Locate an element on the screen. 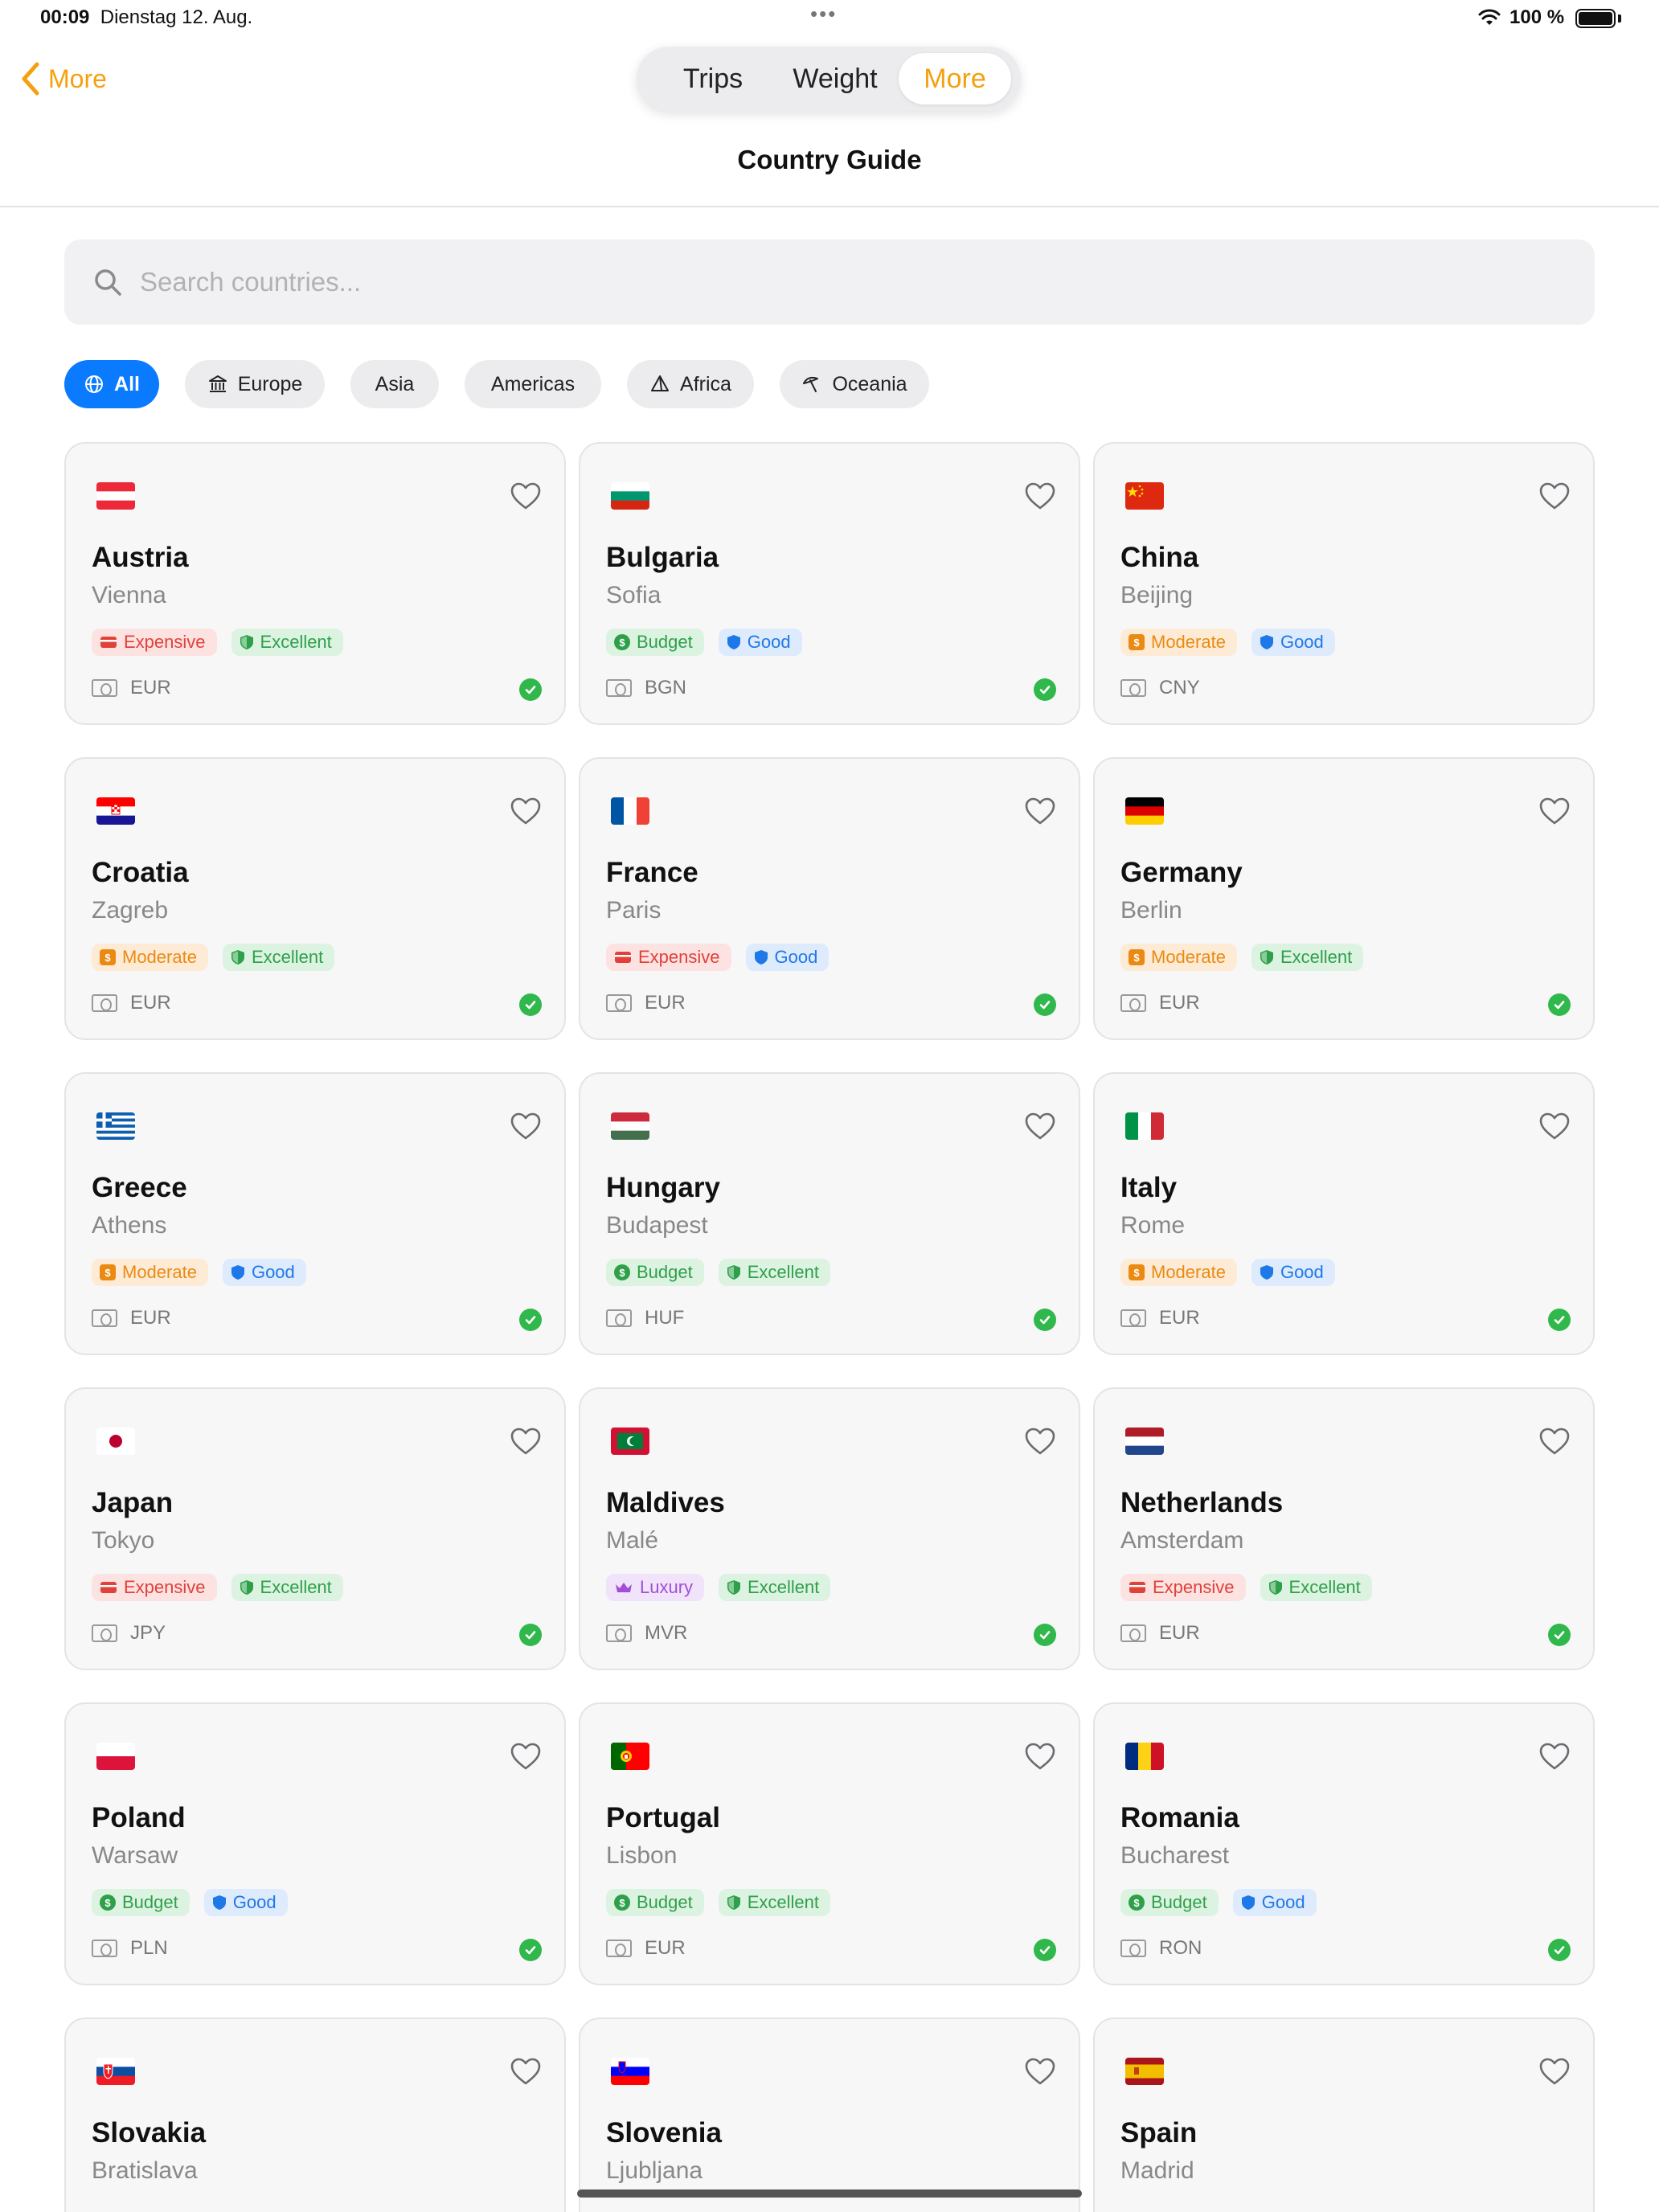 Image resolution: width=1659 pixels, height=2212 pixels. filter-chip-africa: Africa is located at coordinates (690, 384).